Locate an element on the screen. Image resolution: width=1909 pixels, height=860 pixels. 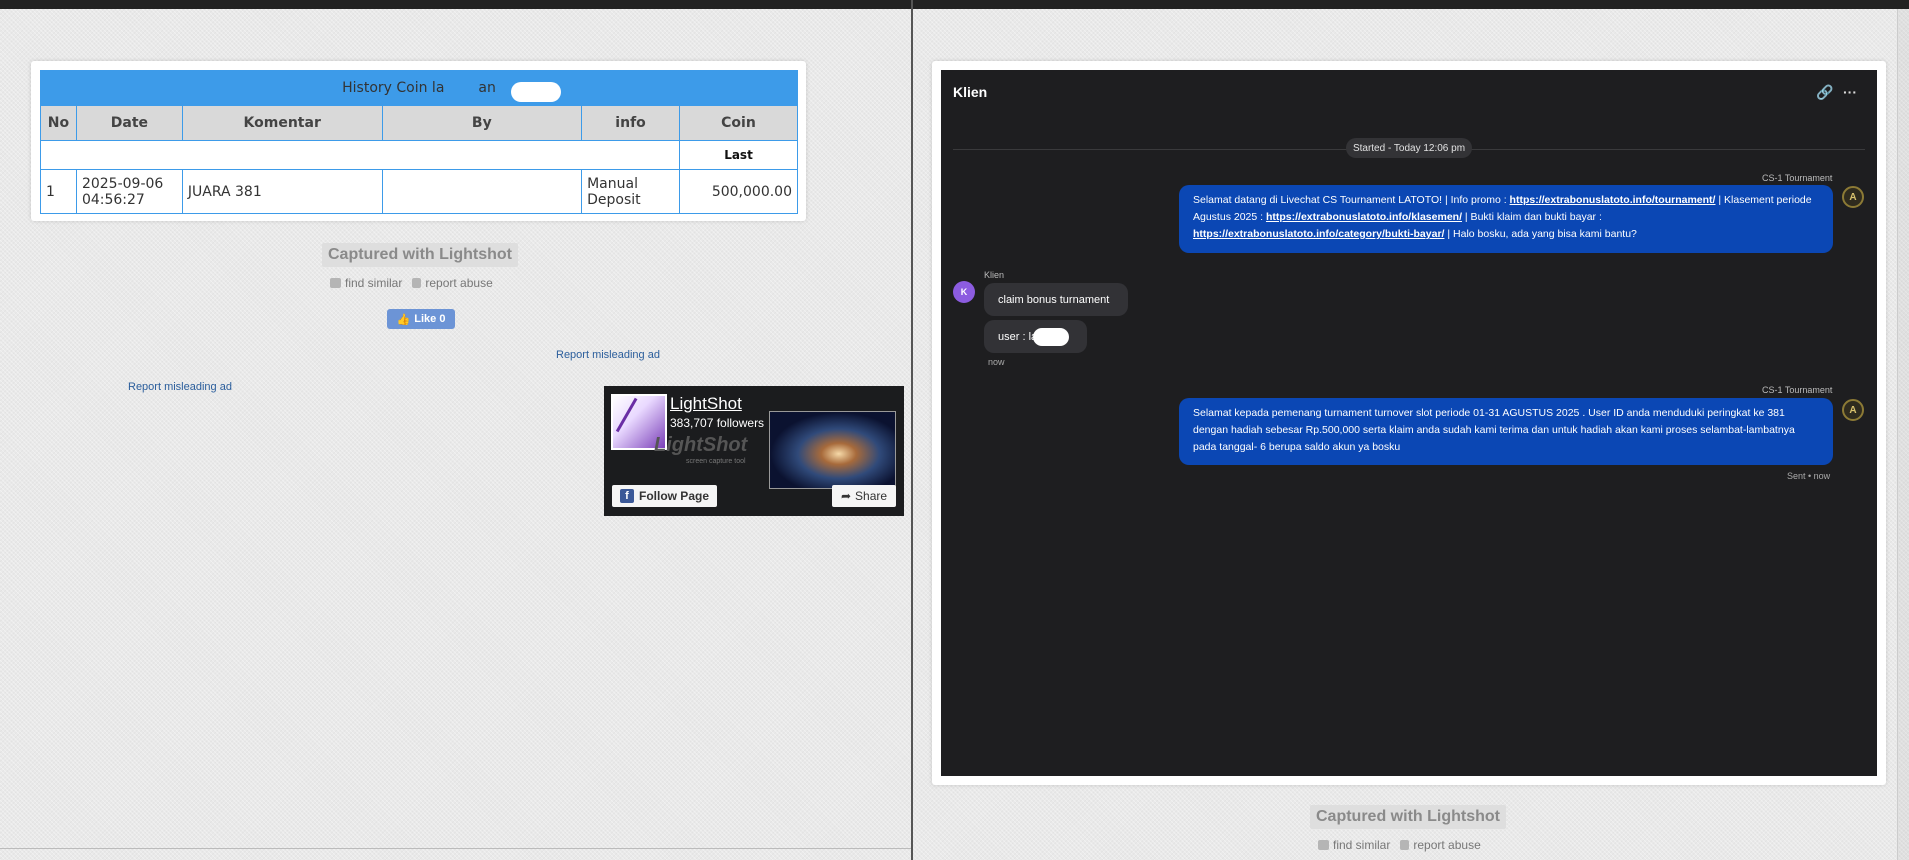
link-icon: 🔗 is located at coordinates (1824, 92).